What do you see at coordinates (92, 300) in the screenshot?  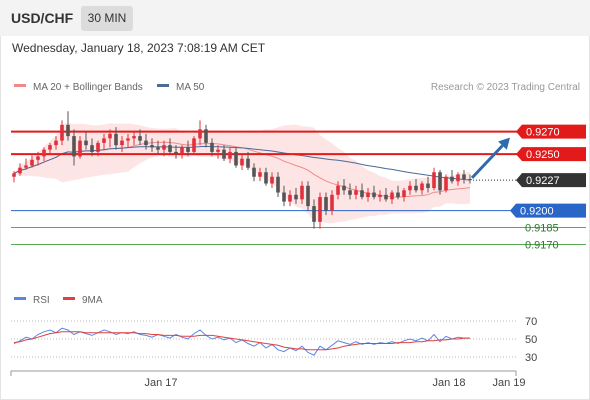 I see `legend-label: 9MA` at bounding box center [92, 300].